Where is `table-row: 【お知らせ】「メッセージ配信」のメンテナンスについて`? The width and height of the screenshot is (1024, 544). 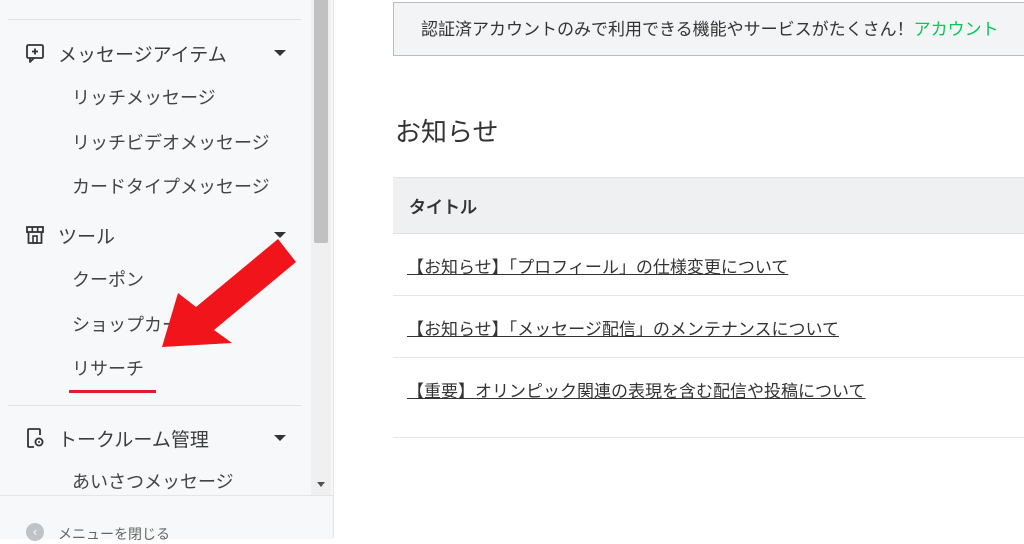
table-row: 【お知らせ】「メッセージ配信」のメンテナンスについて is located at coordinates (708, 326).